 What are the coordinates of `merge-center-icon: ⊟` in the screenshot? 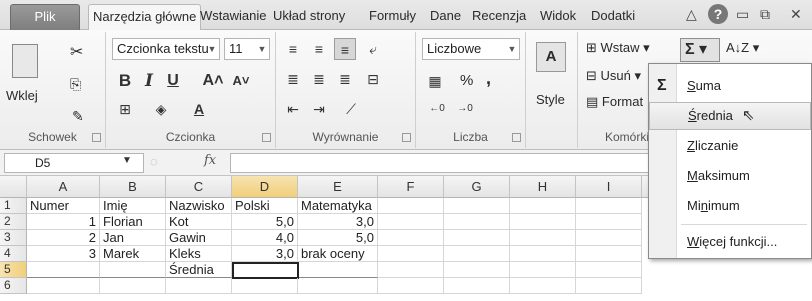 It's located at (373, 79).